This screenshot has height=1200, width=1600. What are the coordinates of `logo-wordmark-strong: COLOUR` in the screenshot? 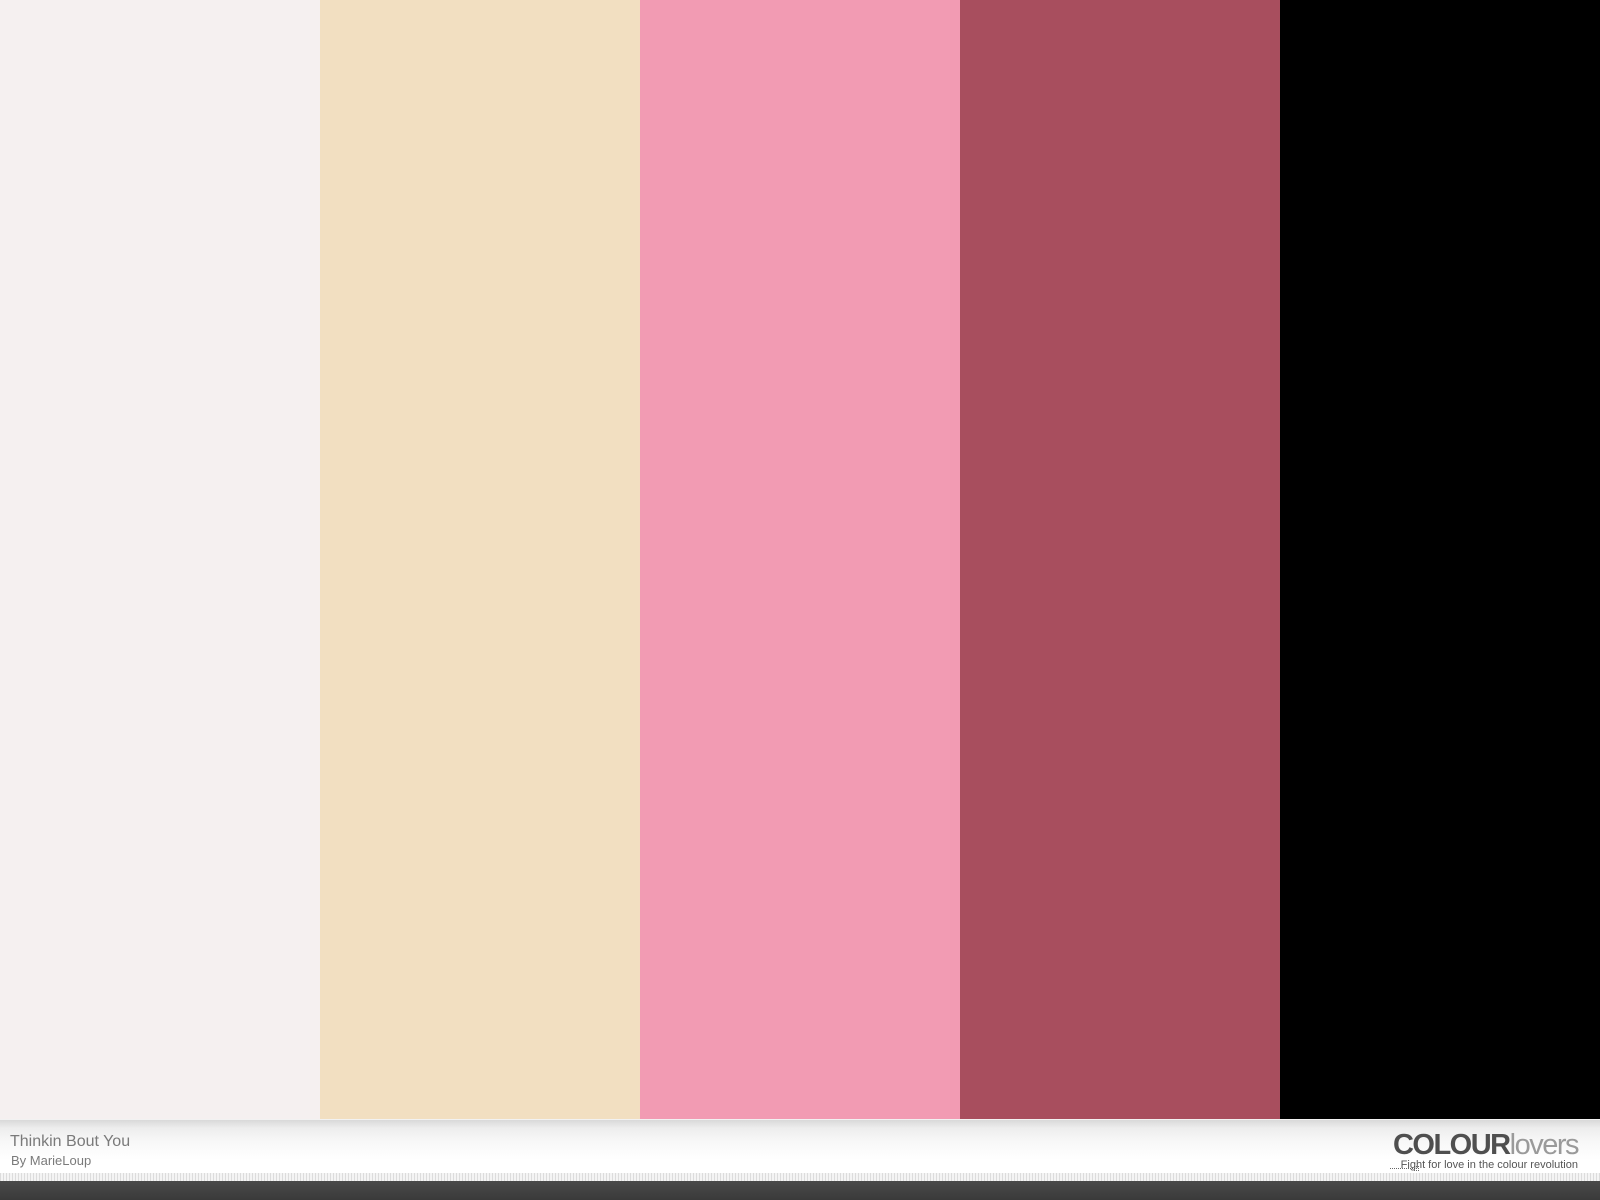 It's located at (1451, 1145).